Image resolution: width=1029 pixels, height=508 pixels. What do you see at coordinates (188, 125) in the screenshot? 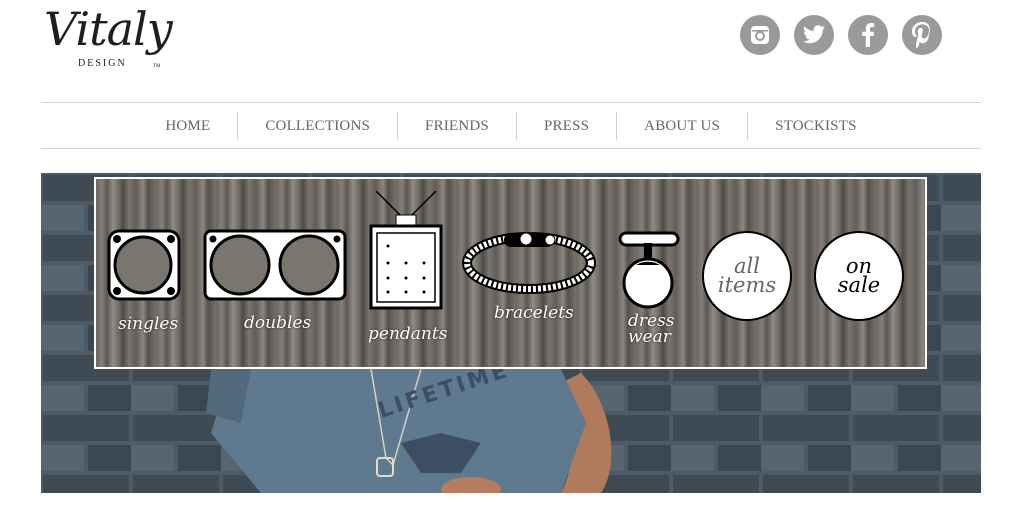
I see `nav-home: HOME` at bounding box center [188, 125].